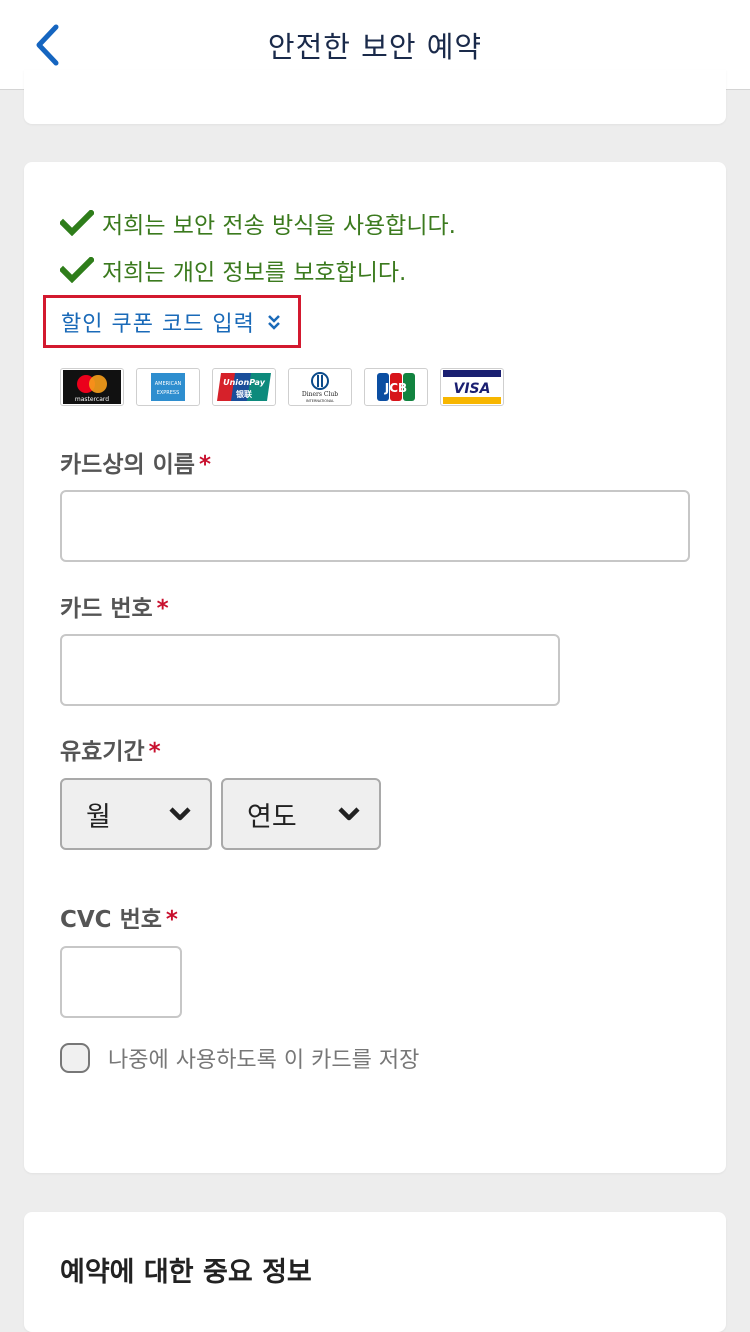 Image resolution: width=750 pixels, height=1332 pixels. I want to click on save-card-label: 나중에 사용하도록 이 카드를 저장, so click(264, 1060).